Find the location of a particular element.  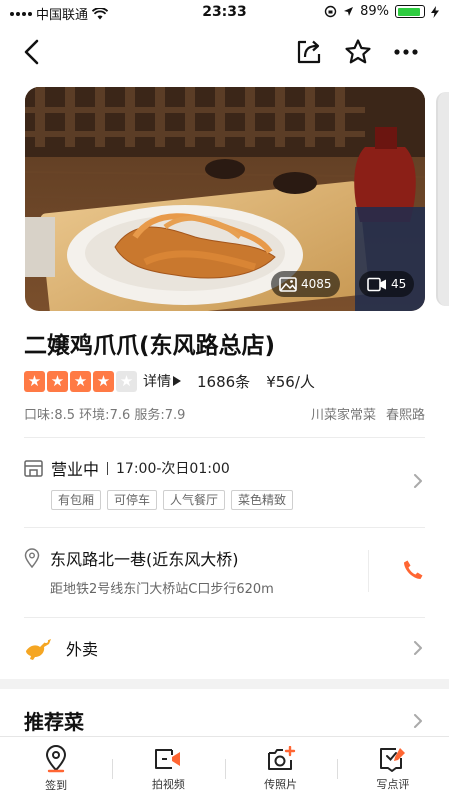

more-dots-icon is located at coordinates (406, 52).